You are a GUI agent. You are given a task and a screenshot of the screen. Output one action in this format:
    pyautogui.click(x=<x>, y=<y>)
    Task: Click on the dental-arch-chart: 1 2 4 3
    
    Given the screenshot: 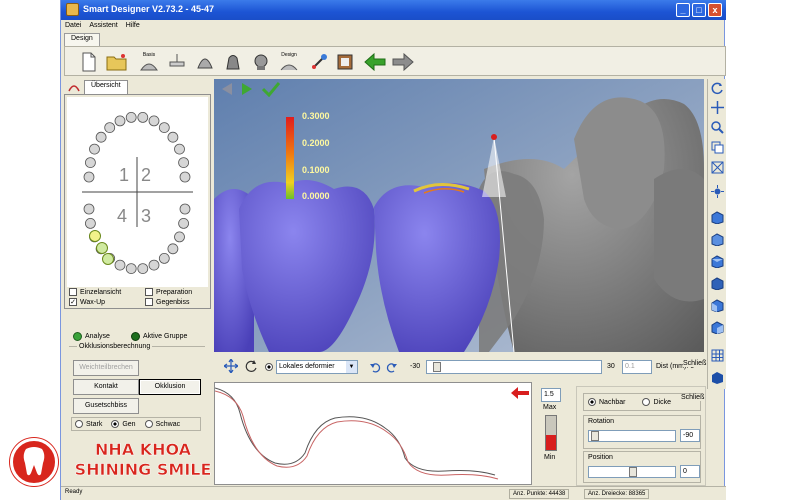 What is the action you would take?
    pyautogui.click(x=137, y=192)
    